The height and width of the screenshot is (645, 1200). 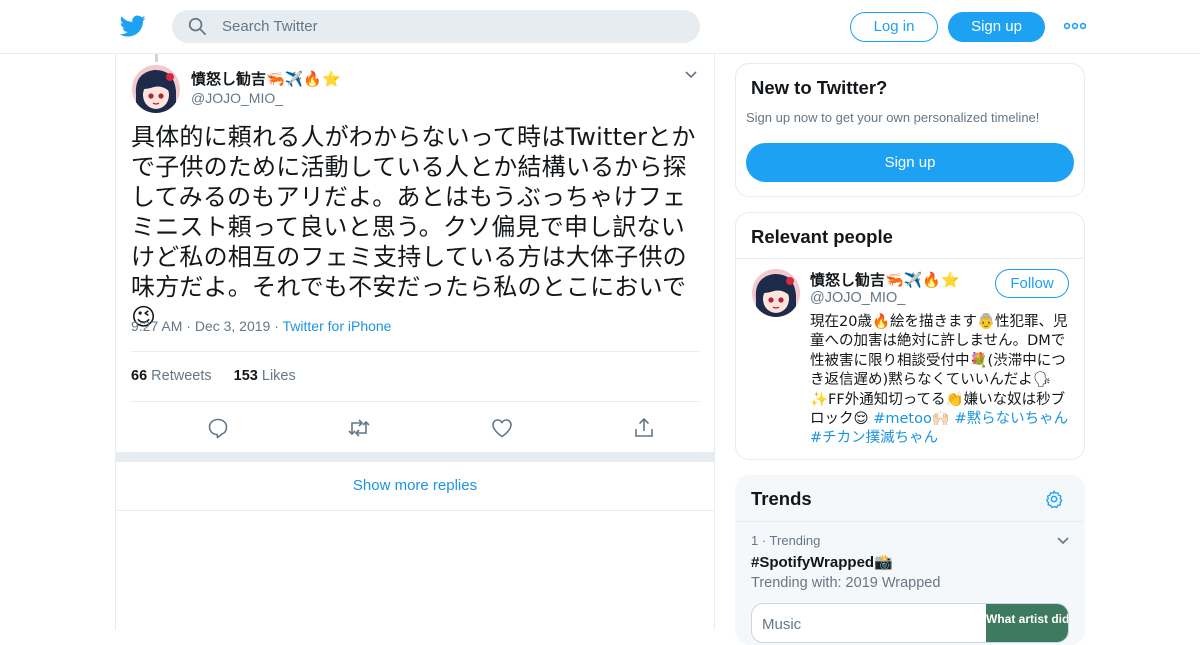 I want to click on bio-emoji: 🙌🏻, so click(x=940, y=419).